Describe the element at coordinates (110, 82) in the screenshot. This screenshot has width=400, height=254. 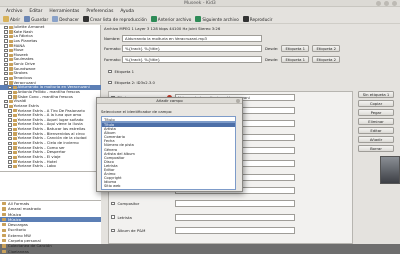
I see `tag2-checkbox` at that location.